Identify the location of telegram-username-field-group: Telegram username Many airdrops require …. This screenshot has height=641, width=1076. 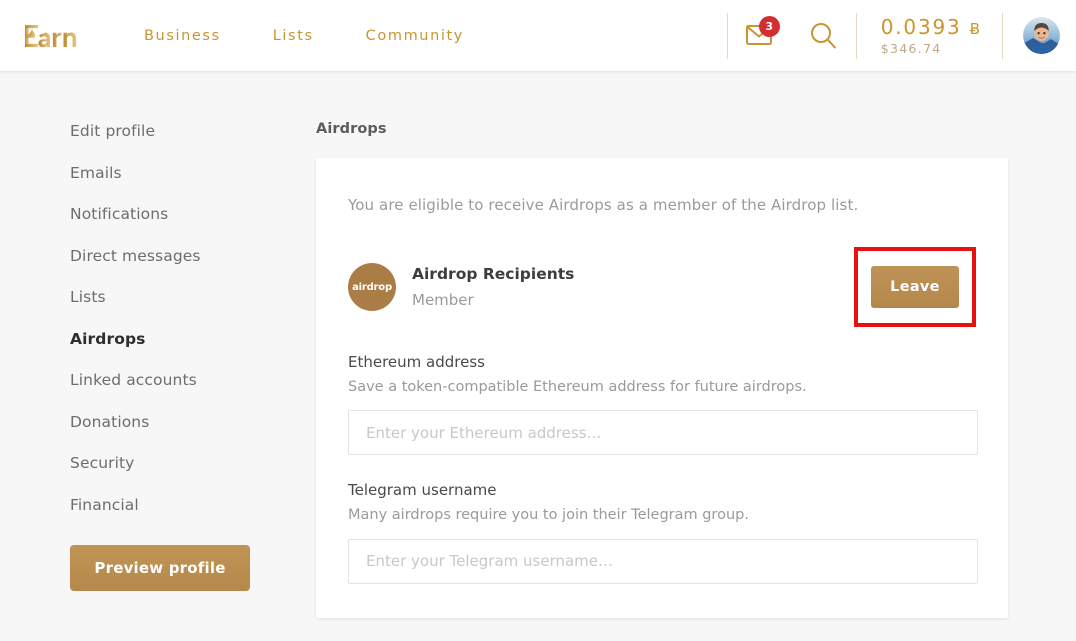
(663, 532).